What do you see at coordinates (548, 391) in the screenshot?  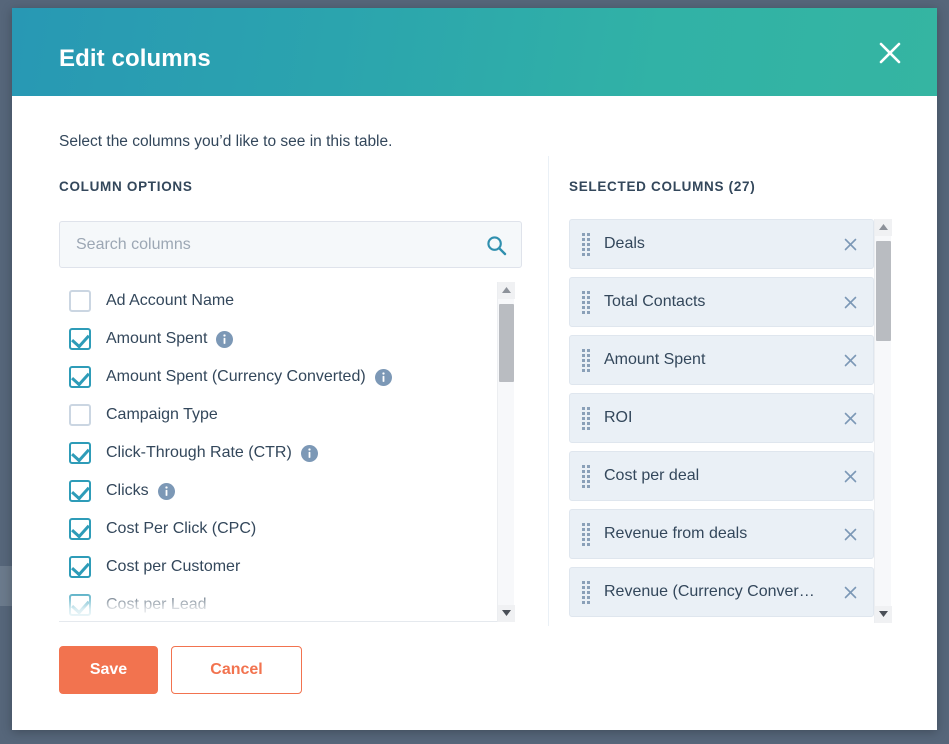 I see `panel-divider` at bounding box center [548, 391].